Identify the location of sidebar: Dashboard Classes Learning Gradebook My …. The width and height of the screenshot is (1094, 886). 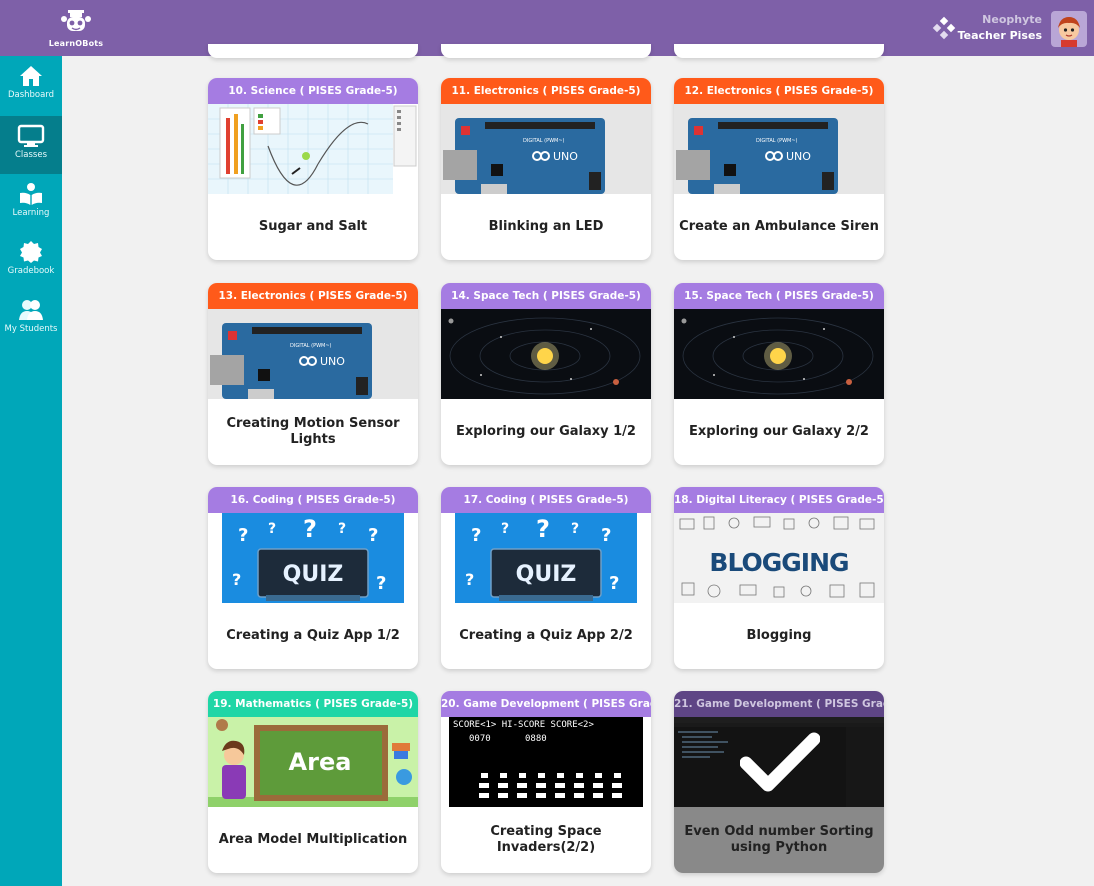
(31, 471).